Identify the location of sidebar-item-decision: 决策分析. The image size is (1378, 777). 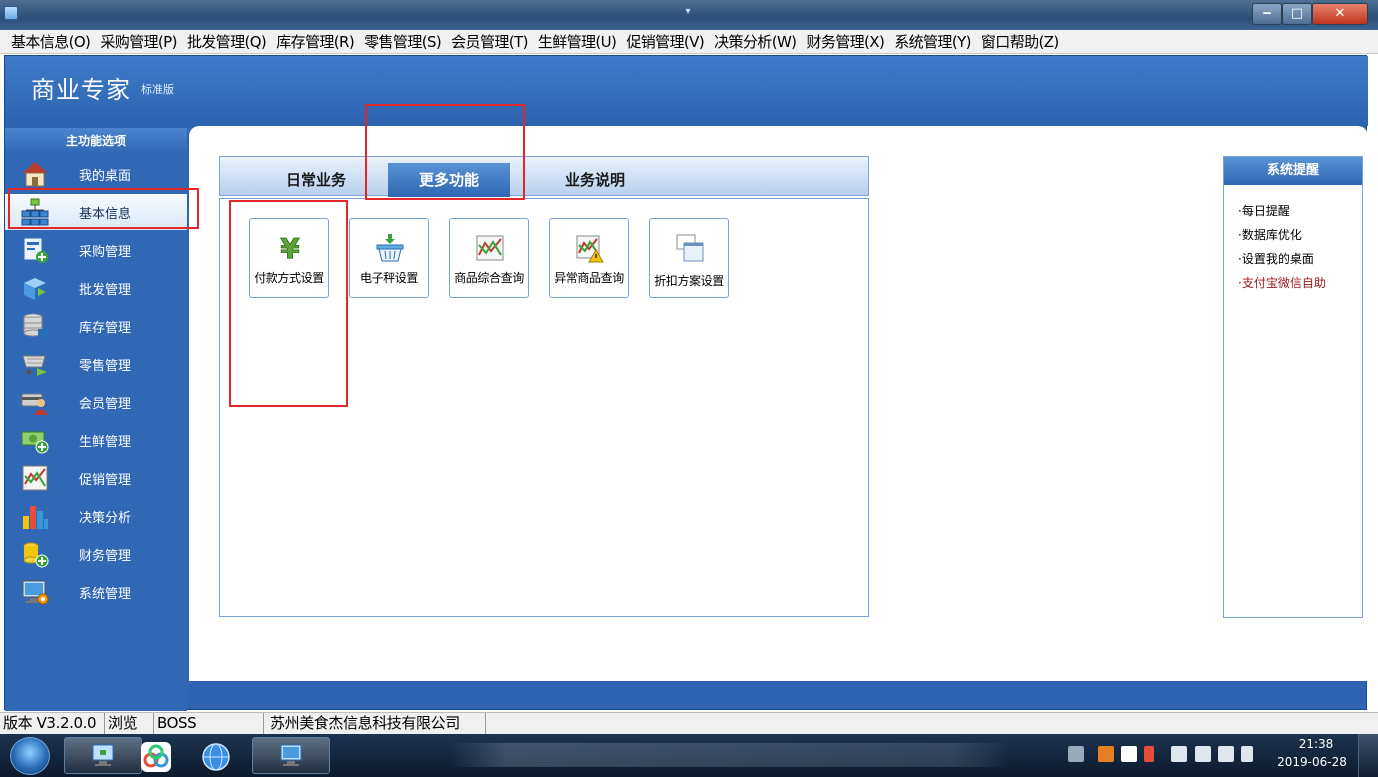
(96, 516).